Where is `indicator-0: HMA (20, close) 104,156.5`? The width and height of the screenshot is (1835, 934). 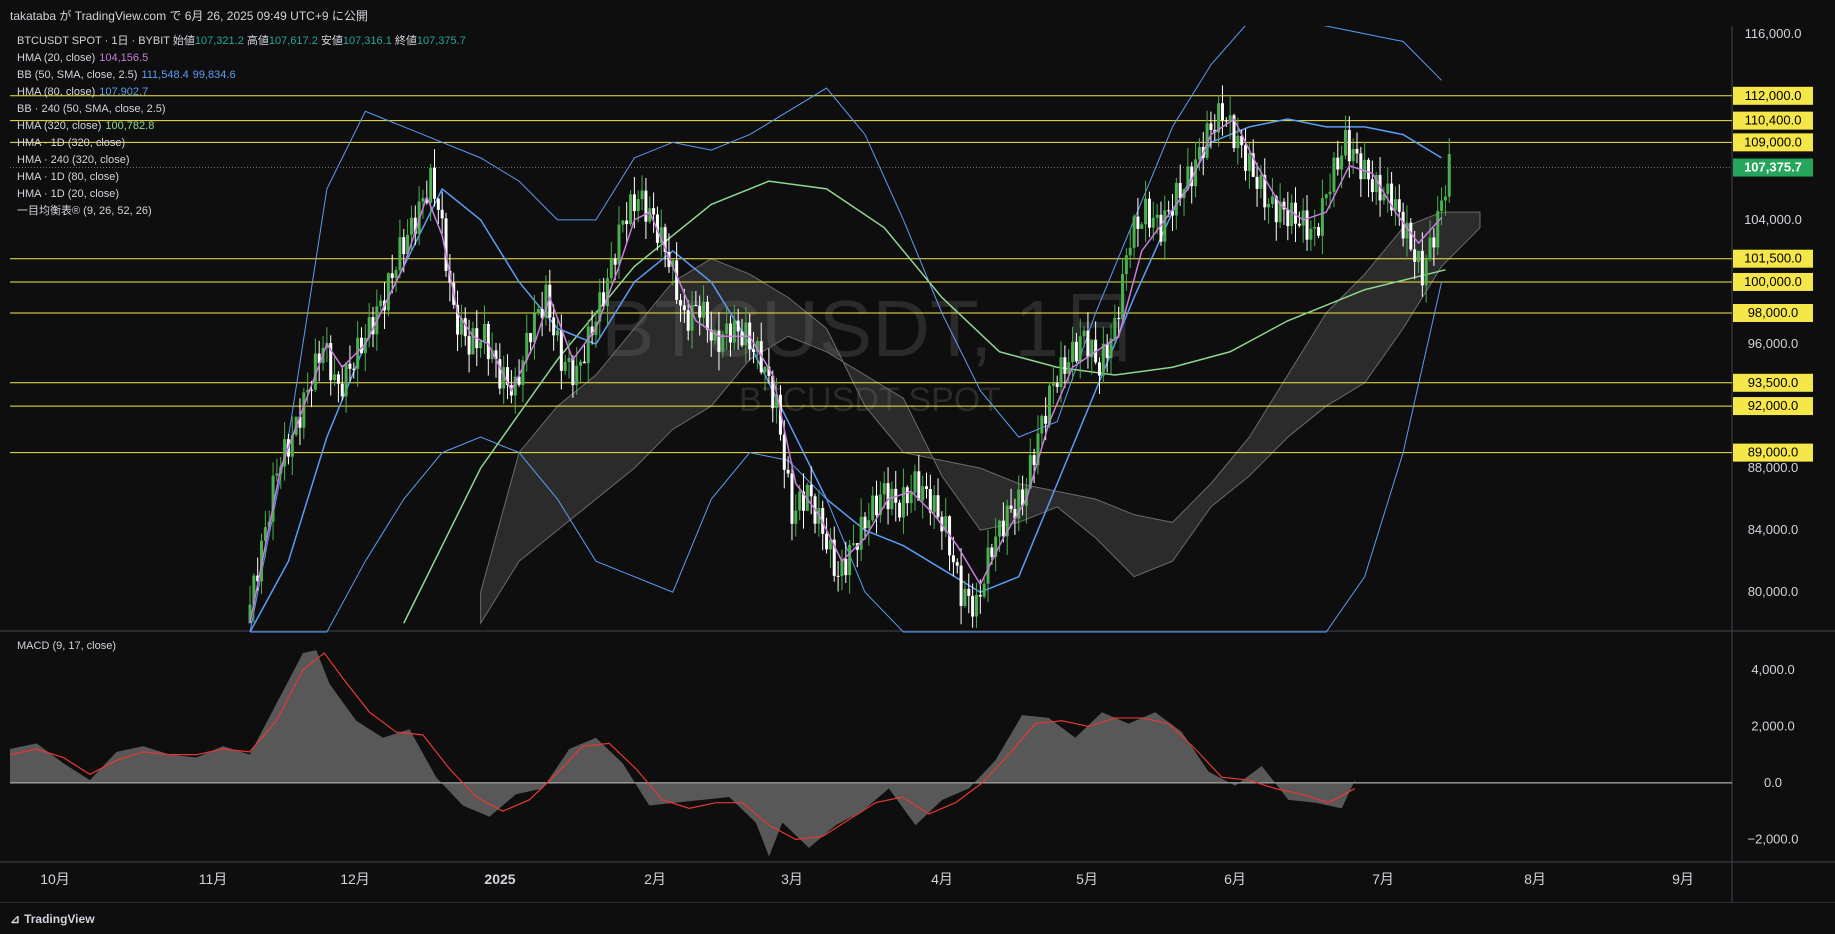 indicator-0: HMA (20, close) 104,156.5 is located at coordinates (241, 58).